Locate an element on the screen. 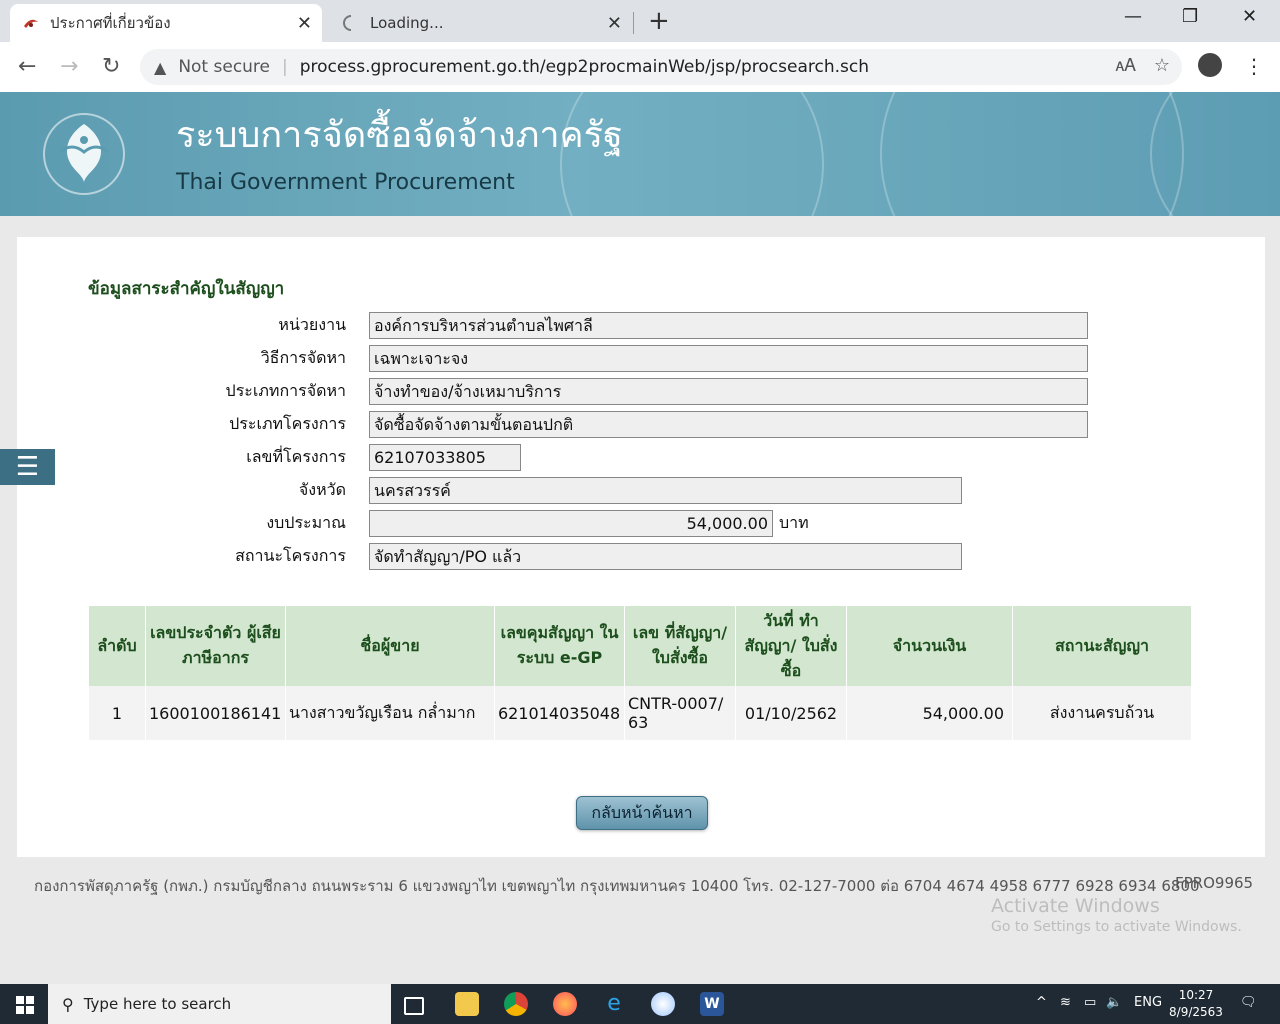 This screenshot has width=1280, height=1024. cell-date: 01/10/2562 is located at coordinates (791, 713).